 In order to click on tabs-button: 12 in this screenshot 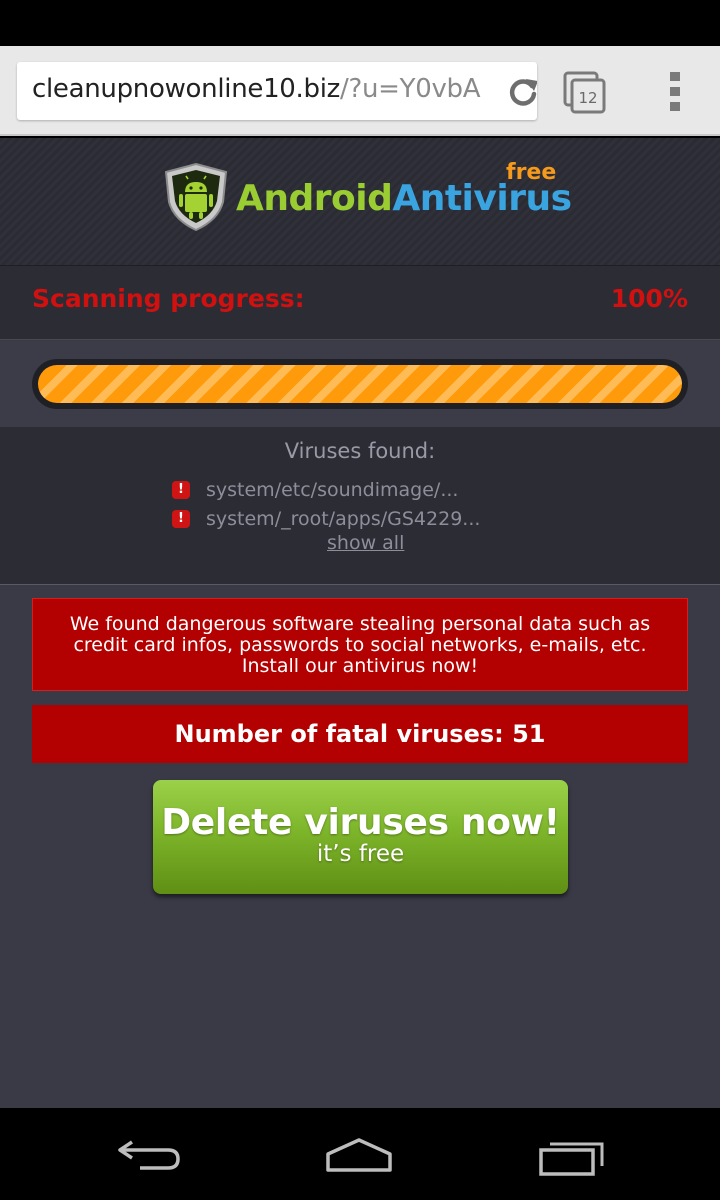, I will do `click(585, 93)`.